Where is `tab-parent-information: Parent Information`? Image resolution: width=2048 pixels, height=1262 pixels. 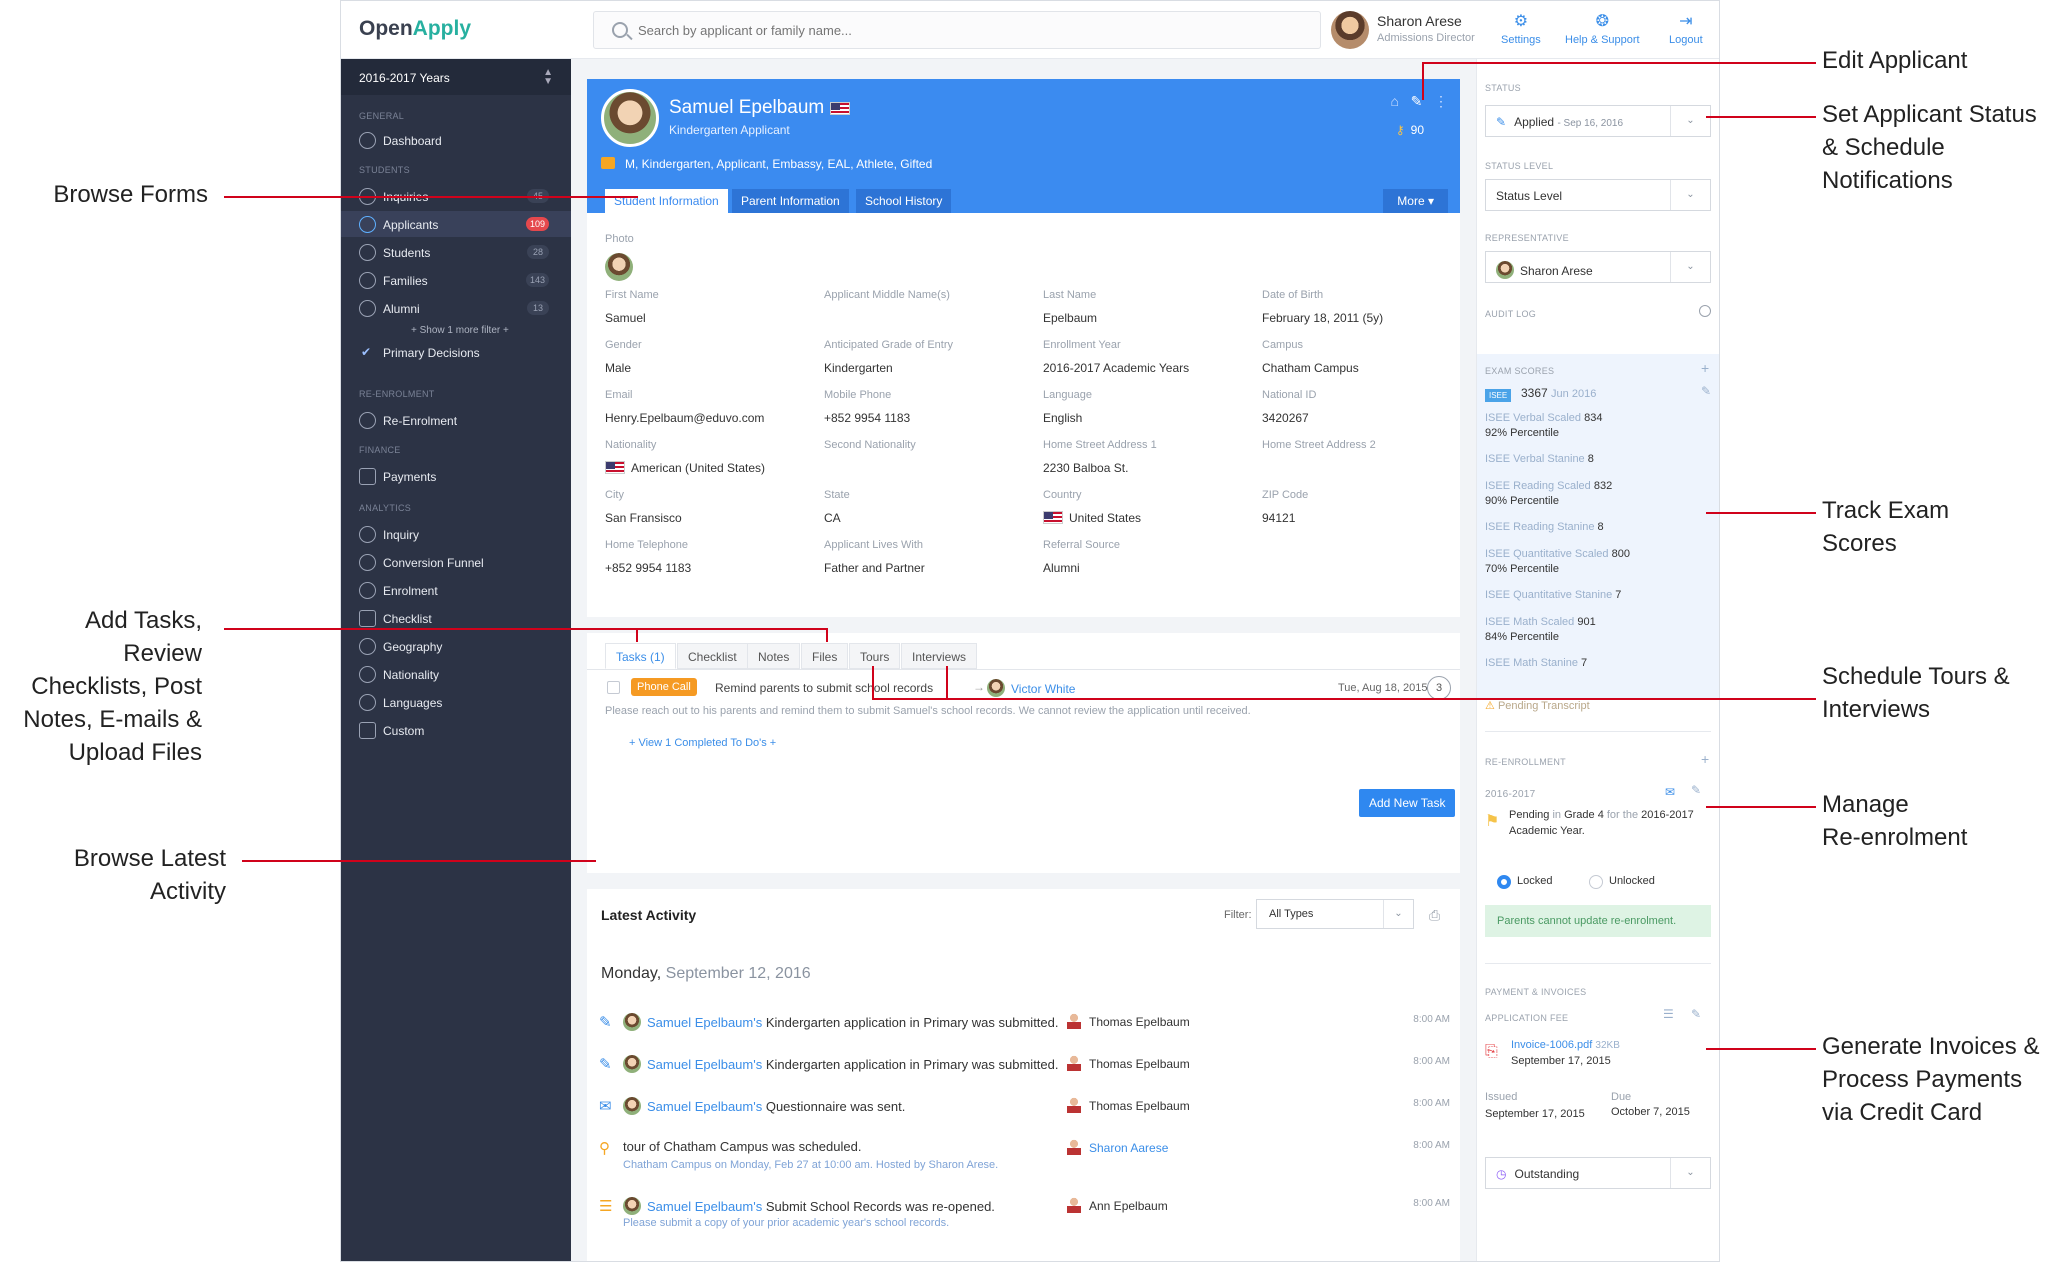
tab-parent-information: Parent Information is located at coordinates (790, 201).